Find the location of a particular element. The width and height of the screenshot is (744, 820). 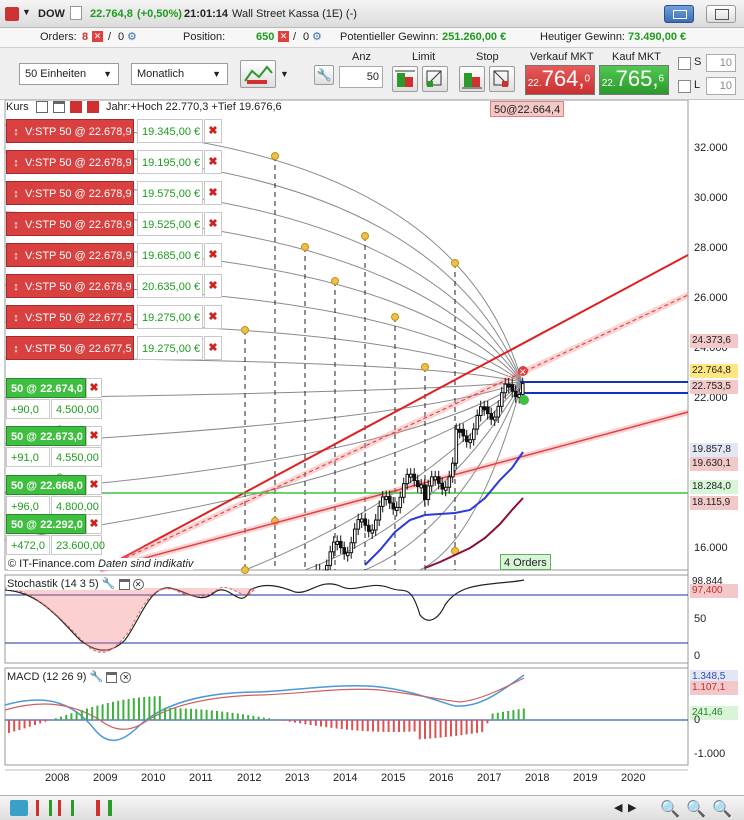

s-checkbox is located at coordinates (684, 63).